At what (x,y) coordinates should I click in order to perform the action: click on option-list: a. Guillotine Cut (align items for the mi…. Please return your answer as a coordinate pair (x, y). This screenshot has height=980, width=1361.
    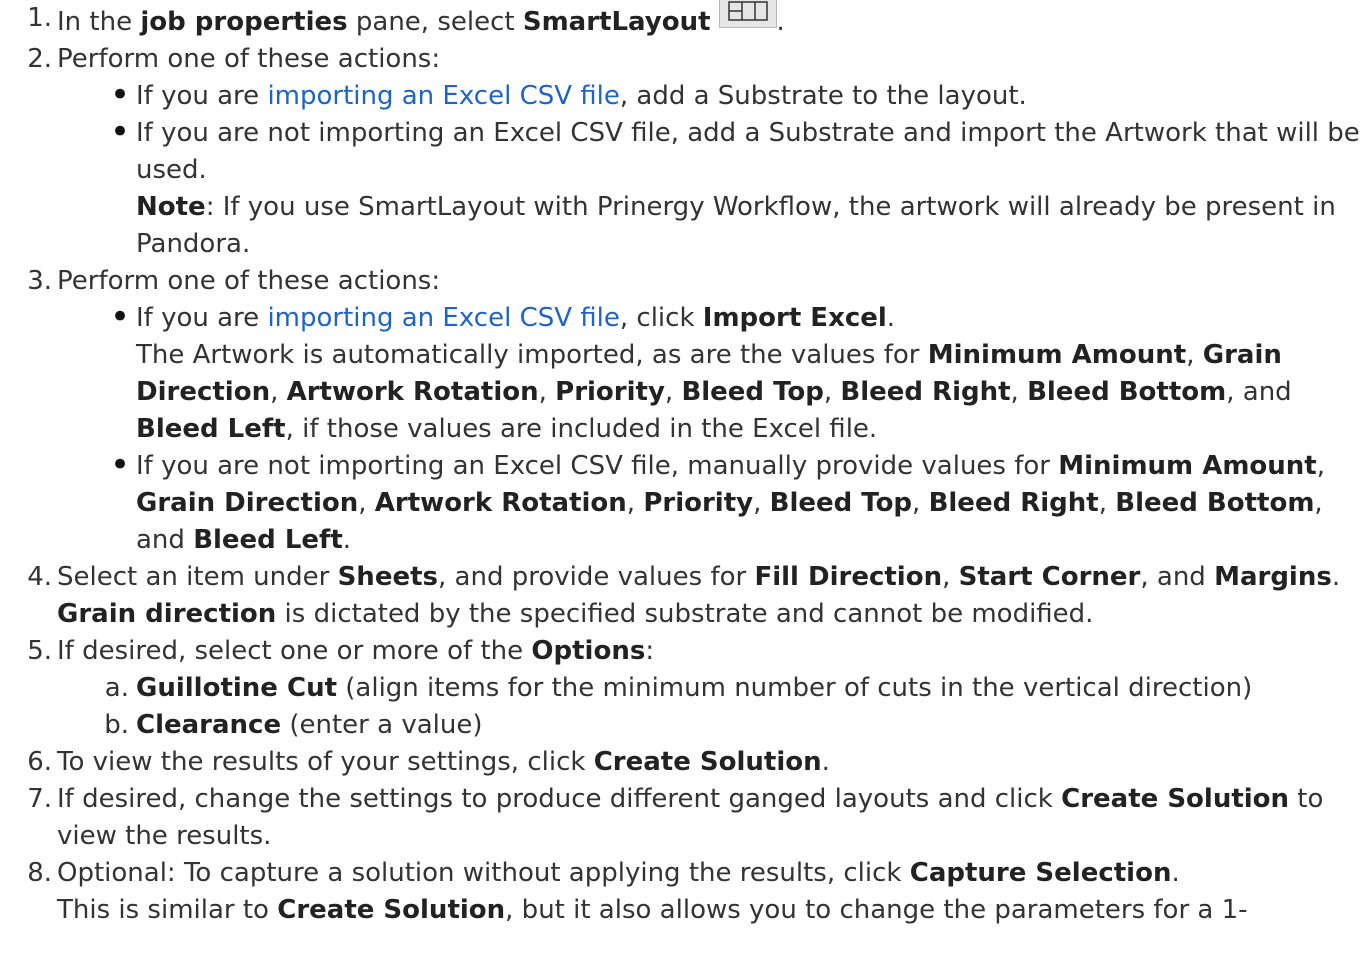
    Looking at the image, I should click on (709, 707).